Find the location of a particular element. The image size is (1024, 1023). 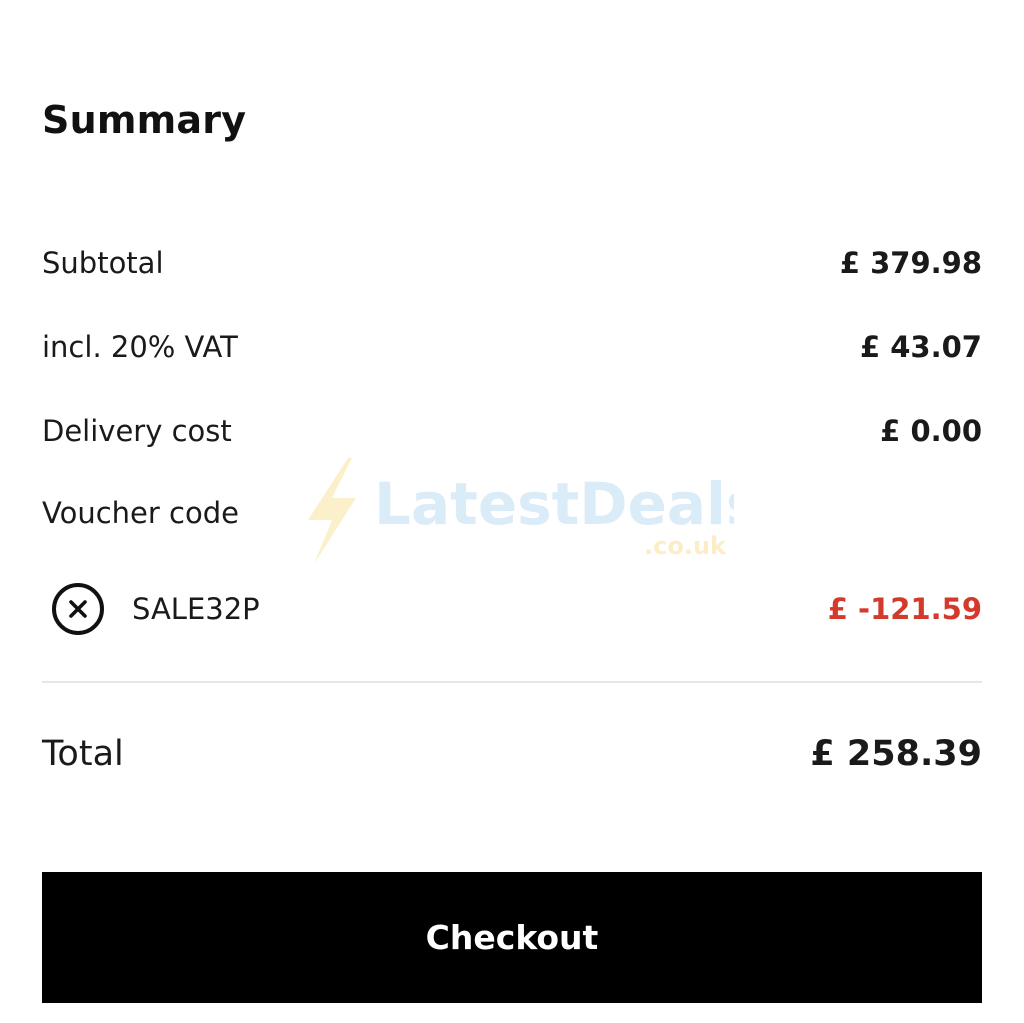

delivery-label: Delivery cost is located at coordinates (137, 431).